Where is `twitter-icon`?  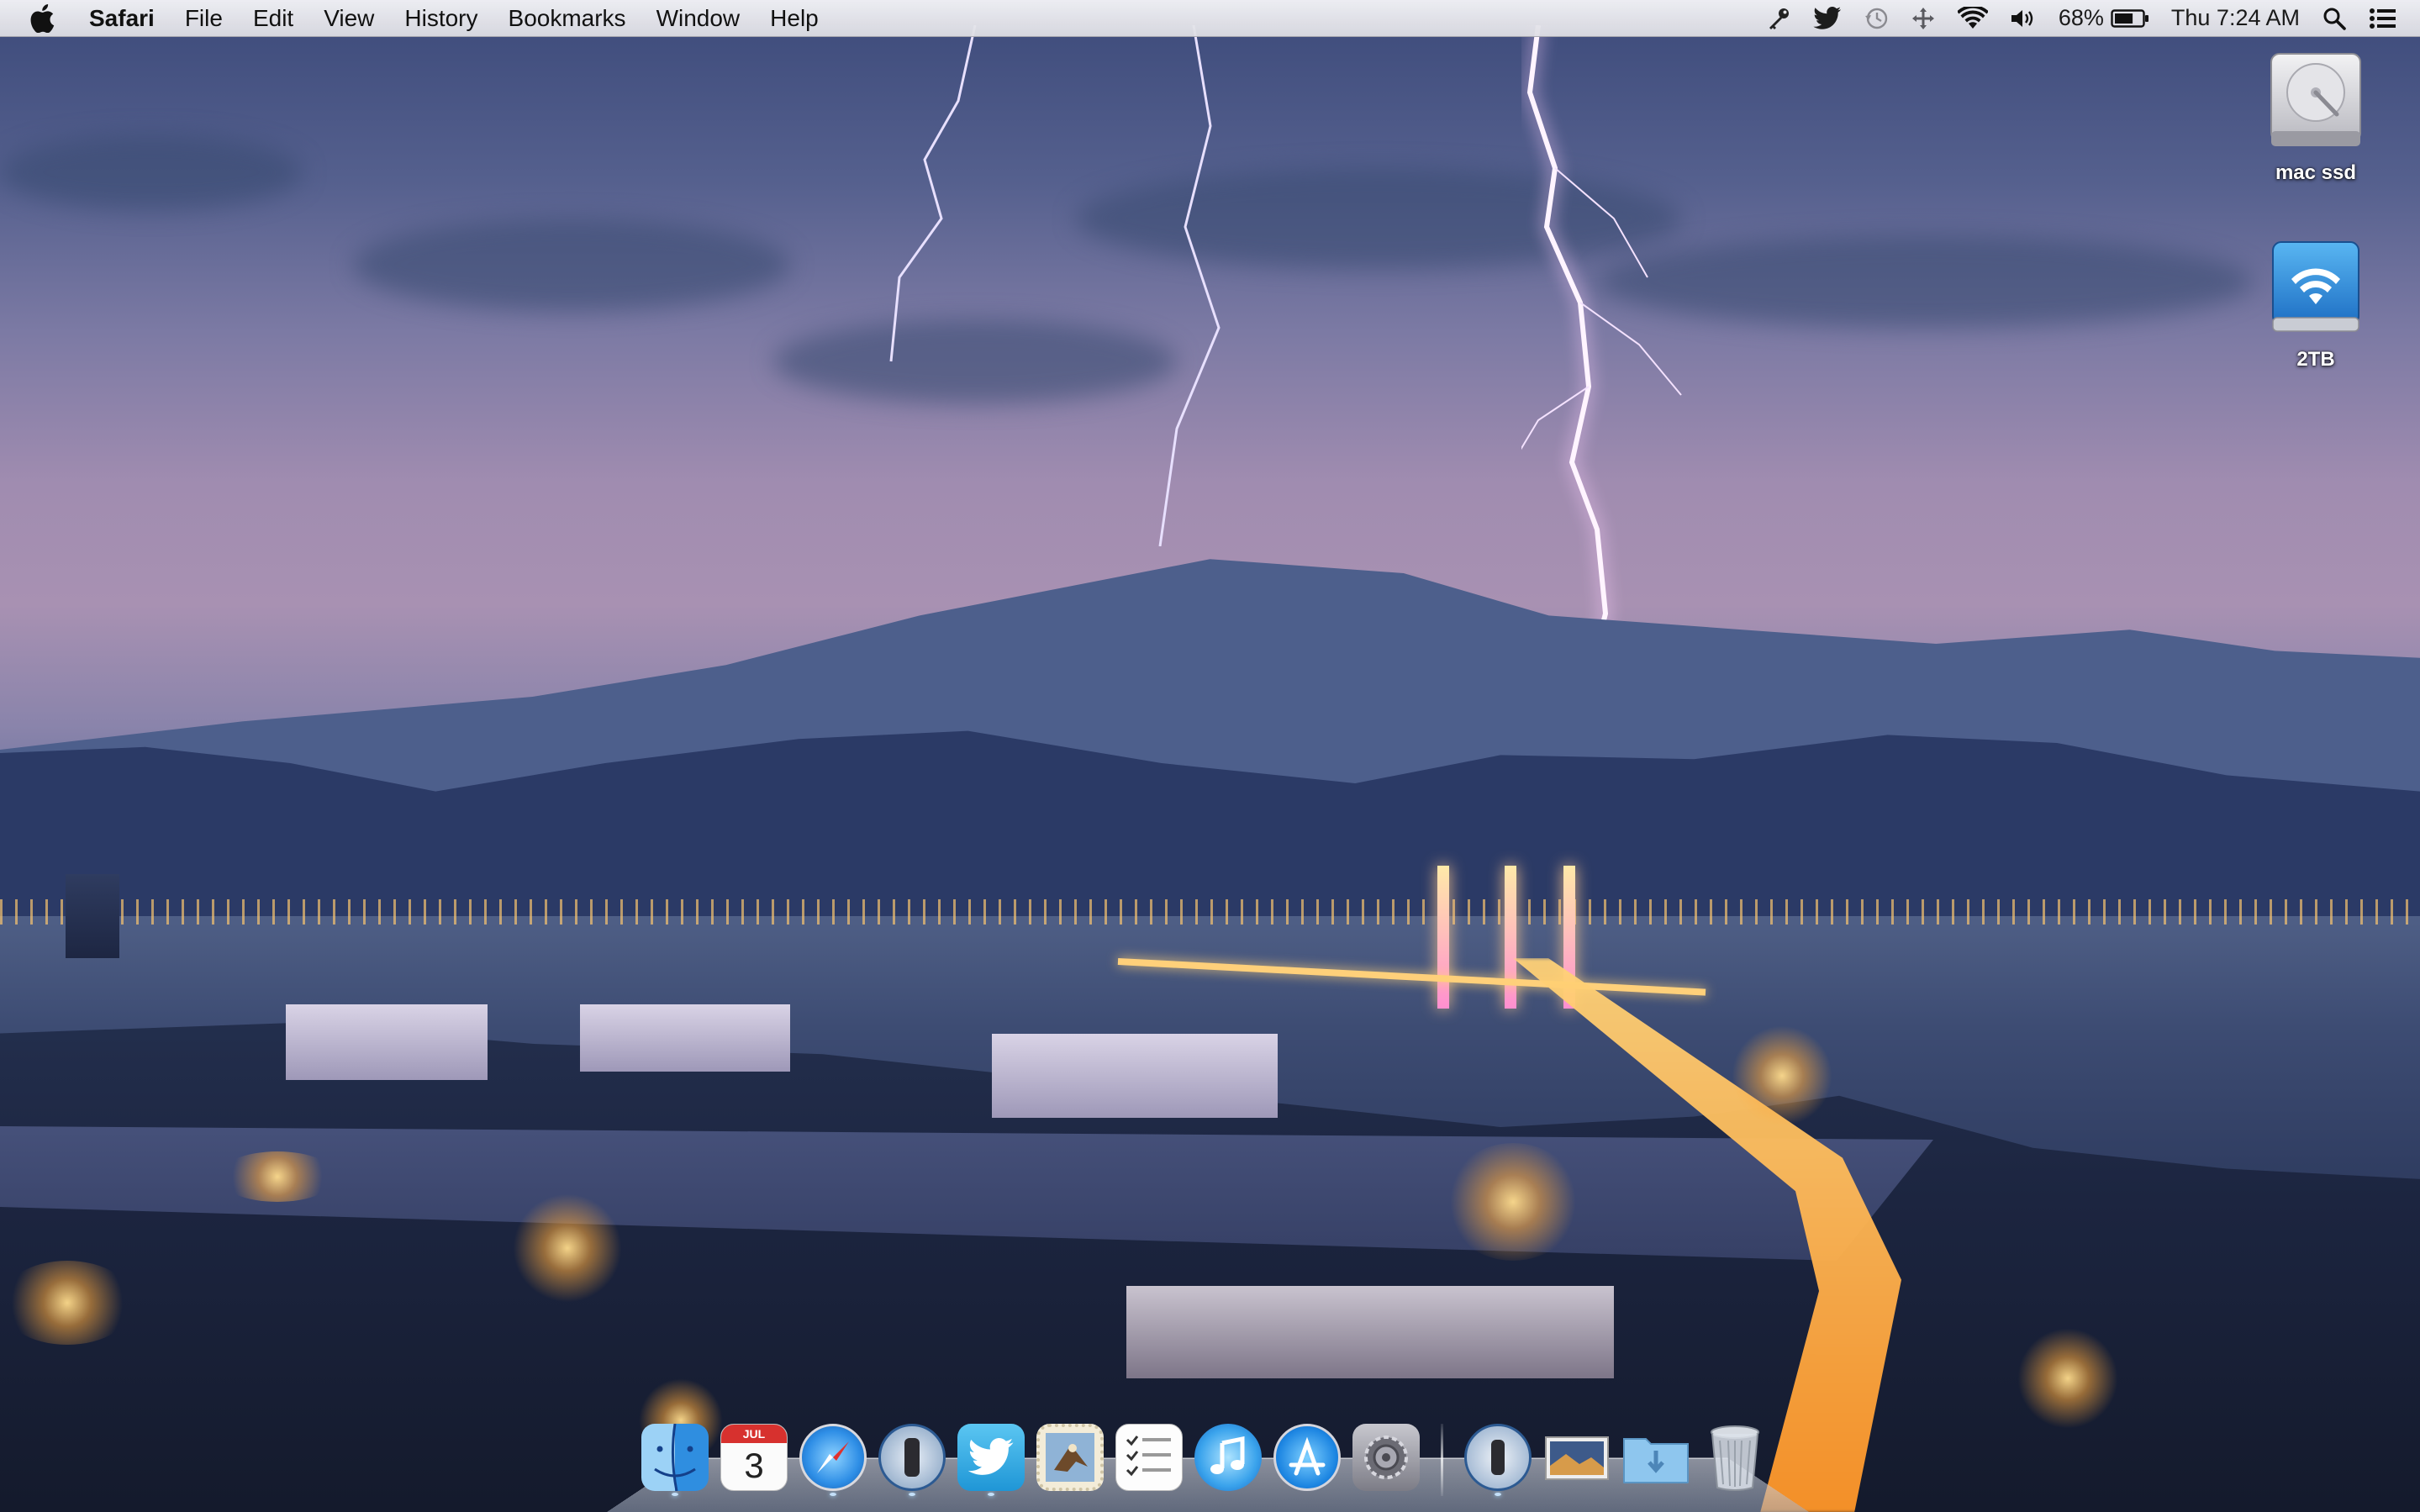 twitter-icon is located at coordinates (991, 1457).